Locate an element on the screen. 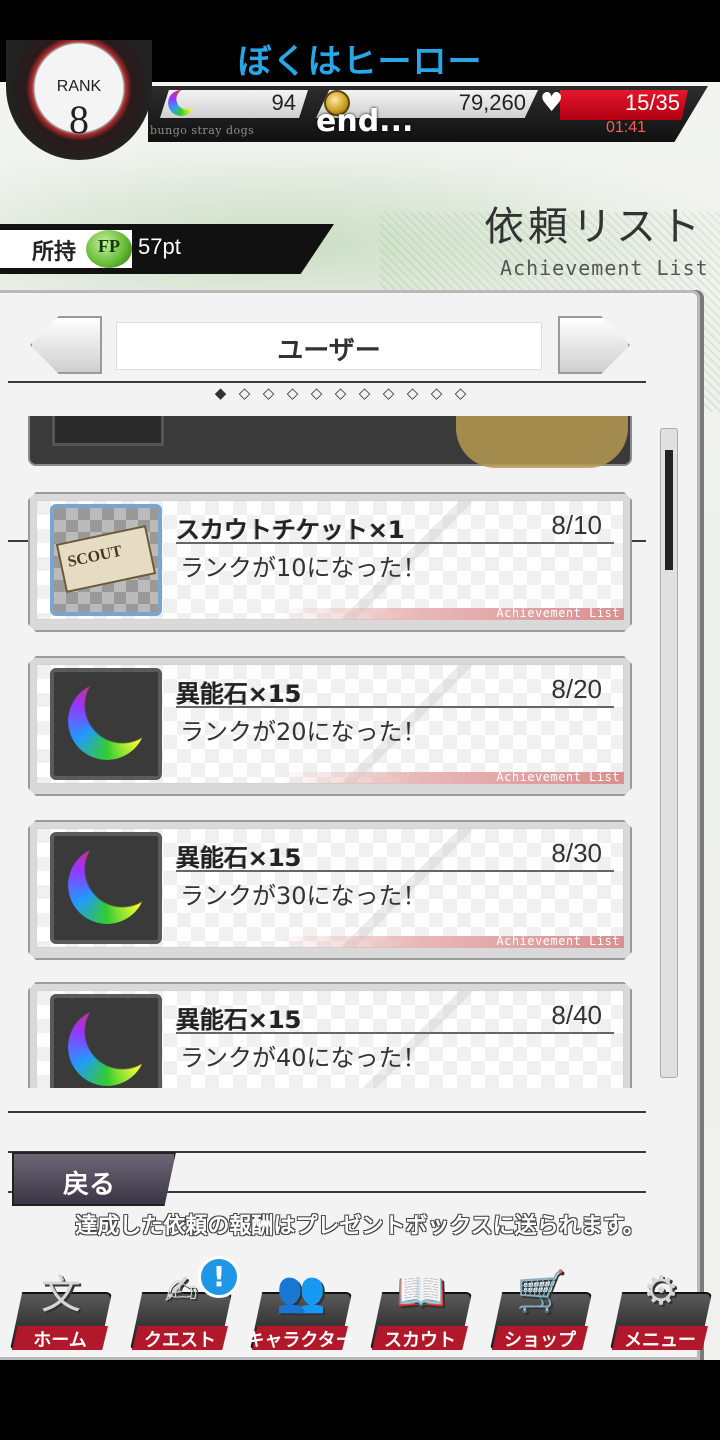 Image resolution: width=720 pixels, height=1440 pixels. list-clip-bottom: 異能石×15 8/40 ランクが40になった！ is located at coordinates (326, 1035).